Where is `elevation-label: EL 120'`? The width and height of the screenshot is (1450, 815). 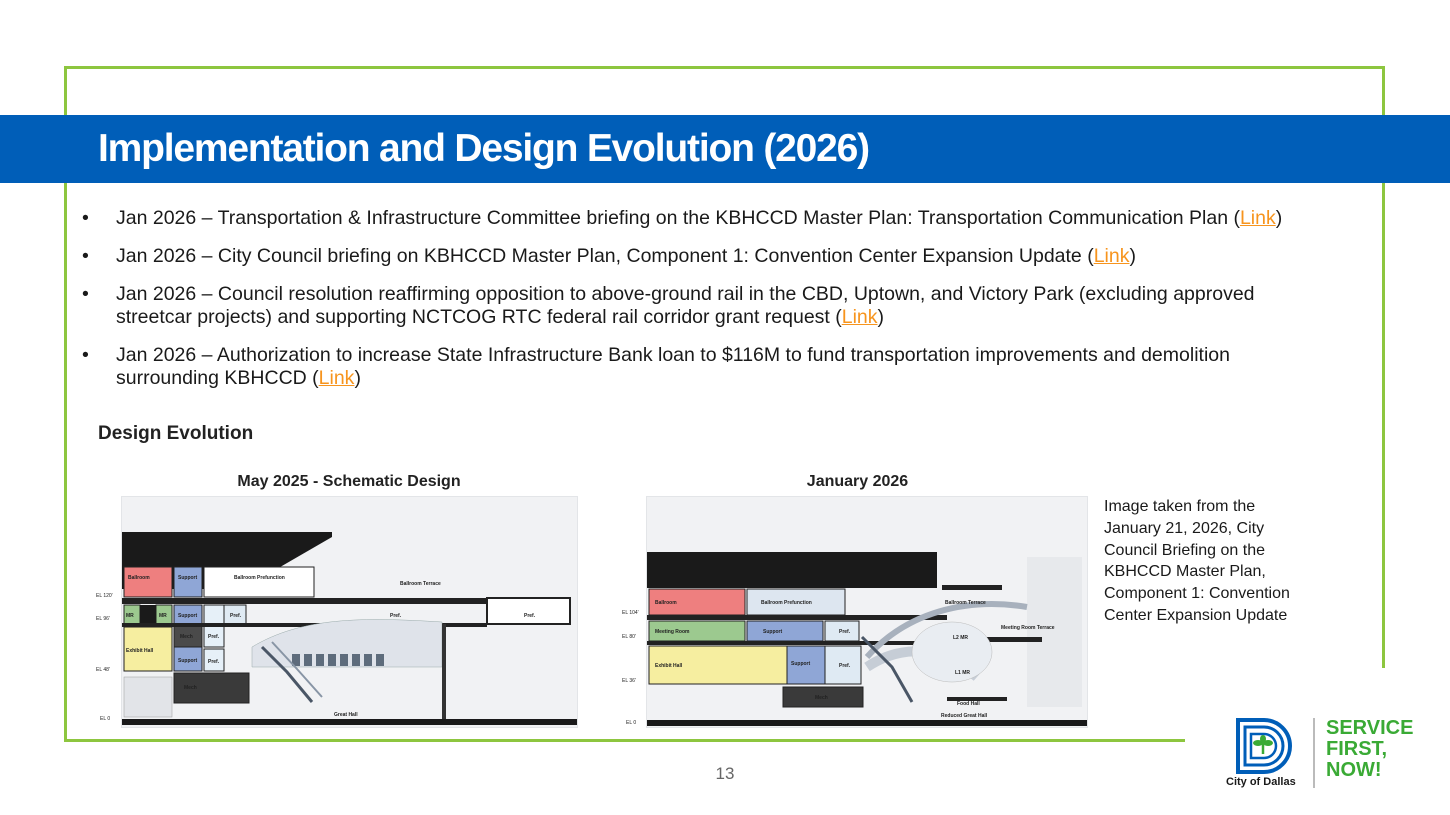
elevation-label: EL 120' is located at coordinates (104, 596).